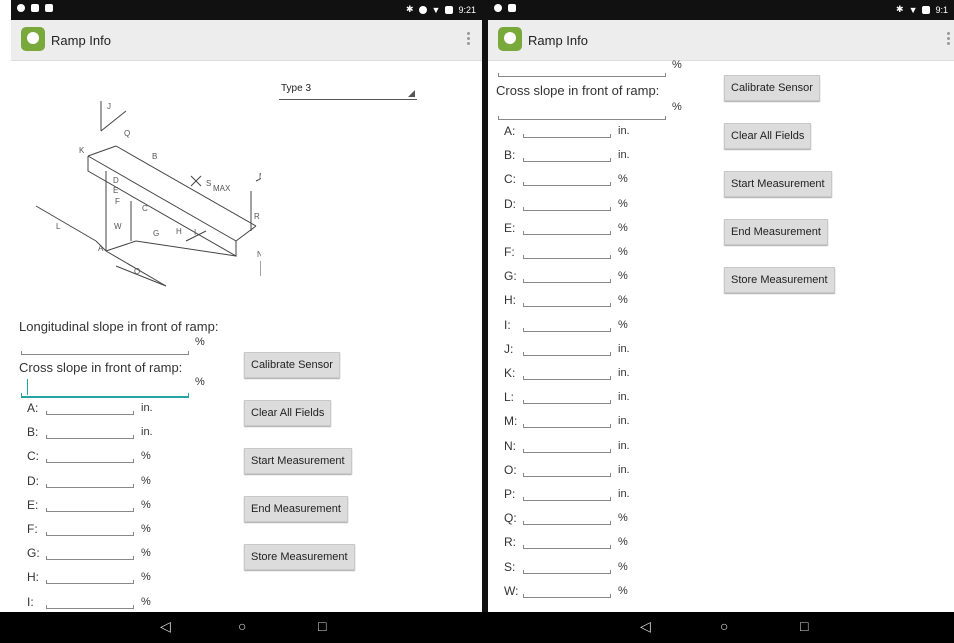  Describe the element at coordinates (510, 179) in the screenshot. I see `row-label: C:` at that location.